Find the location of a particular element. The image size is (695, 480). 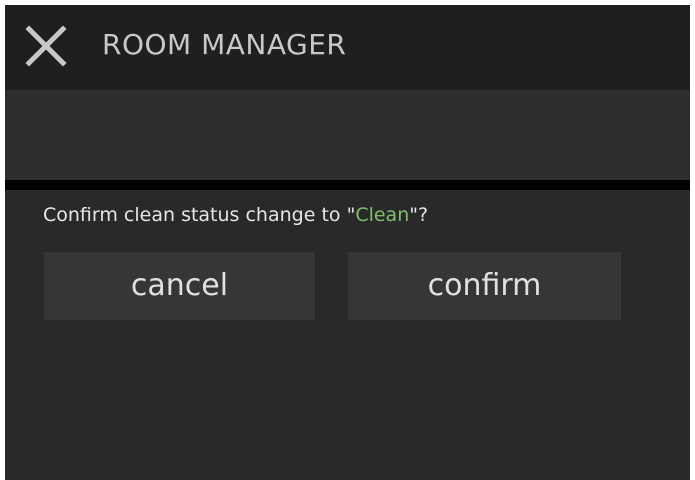

prompt-prefix: Confirm clean status change to " is located at coordinates (199, 215).